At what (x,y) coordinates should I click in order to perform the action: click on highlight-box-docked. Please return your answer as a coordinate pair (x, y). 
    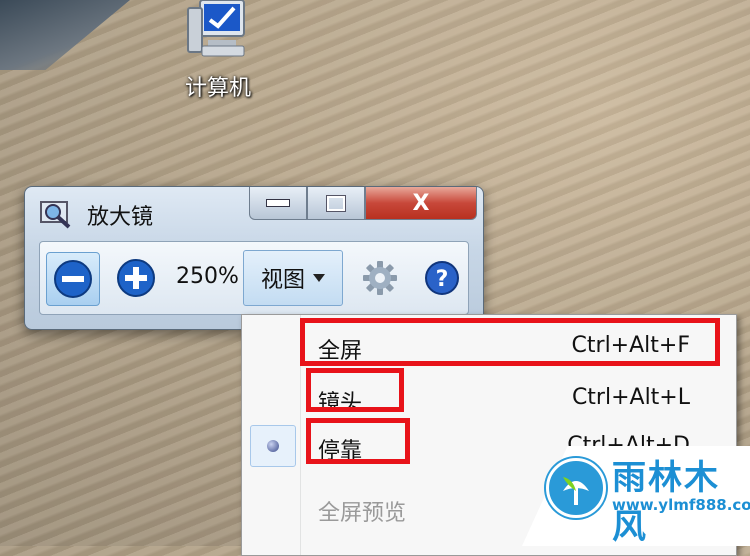
    Looking at the image, I should click on (358, 441).